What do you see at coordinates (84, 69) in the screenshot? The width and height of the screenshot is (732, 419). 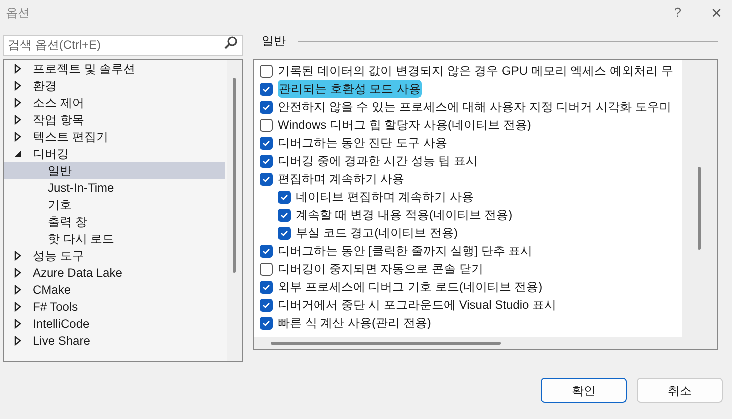 I see `tree-item: 프로젝트 및 솔루션` at bounding box center [84, 69].